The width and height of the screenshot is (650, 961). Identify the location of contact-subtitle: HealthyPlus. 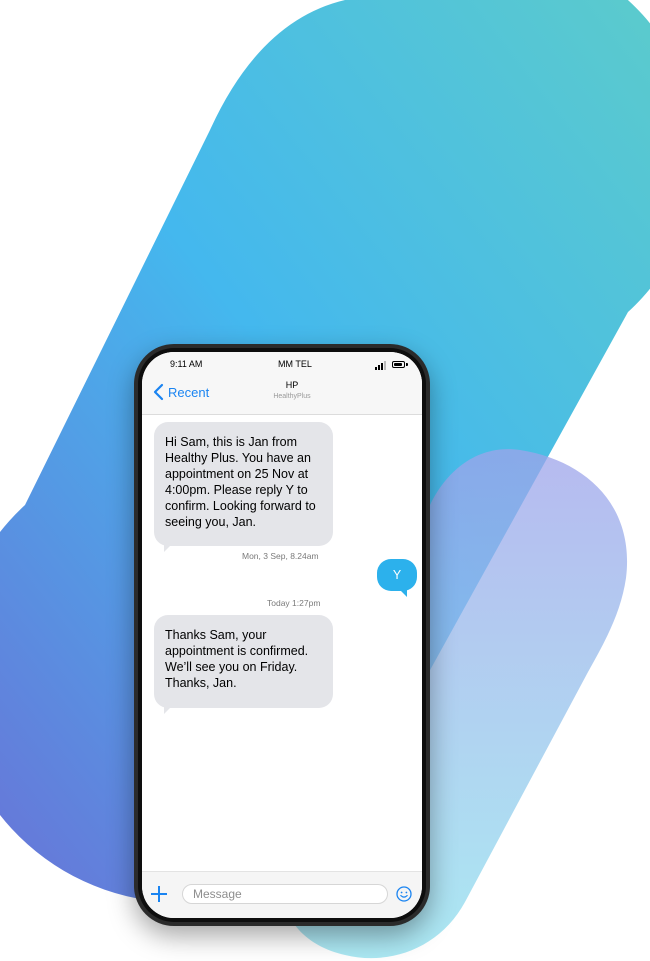
(292, 396).